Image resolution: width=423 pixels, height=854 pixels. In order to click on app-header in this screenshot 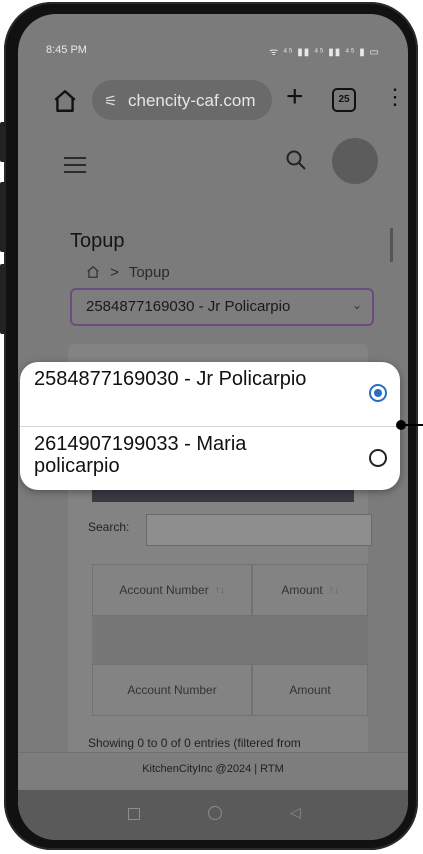, I will do `click(213, 170)`.